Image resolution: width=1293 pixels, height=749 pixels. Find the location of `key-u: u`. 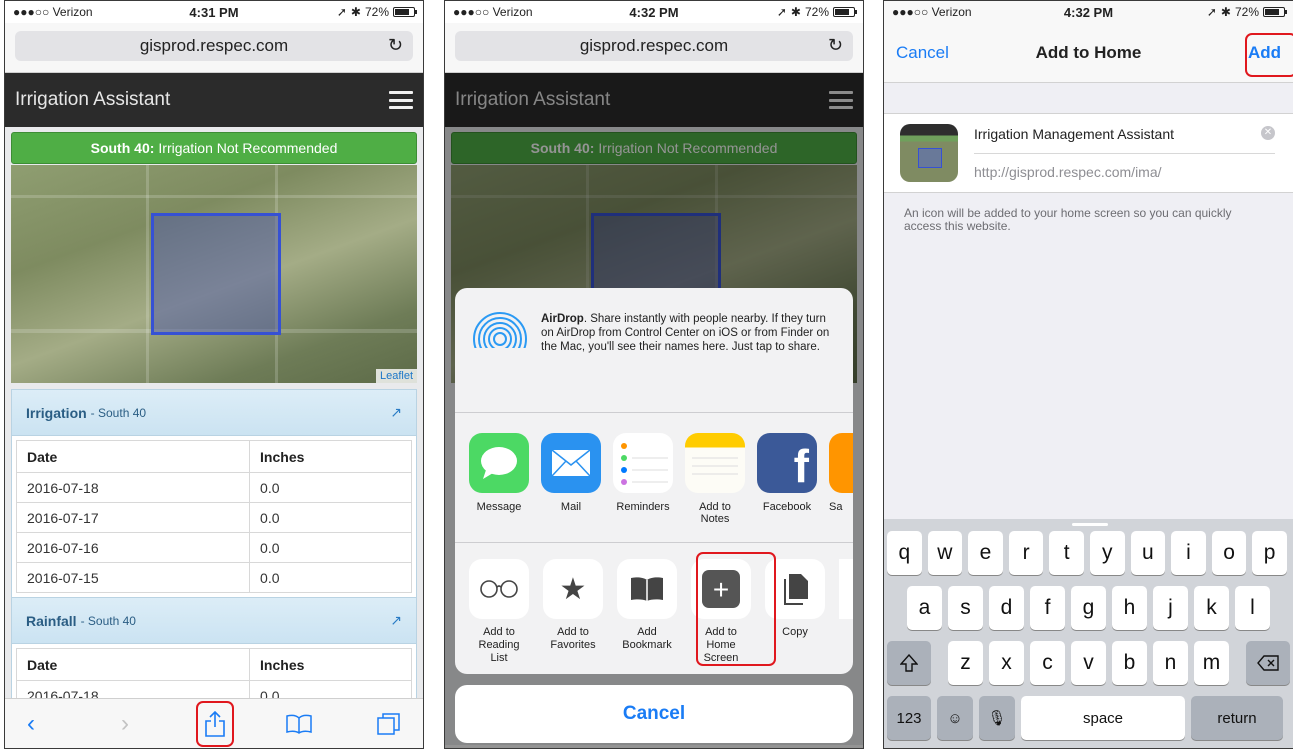

key-u: u is located at coordinates (1148, 553).